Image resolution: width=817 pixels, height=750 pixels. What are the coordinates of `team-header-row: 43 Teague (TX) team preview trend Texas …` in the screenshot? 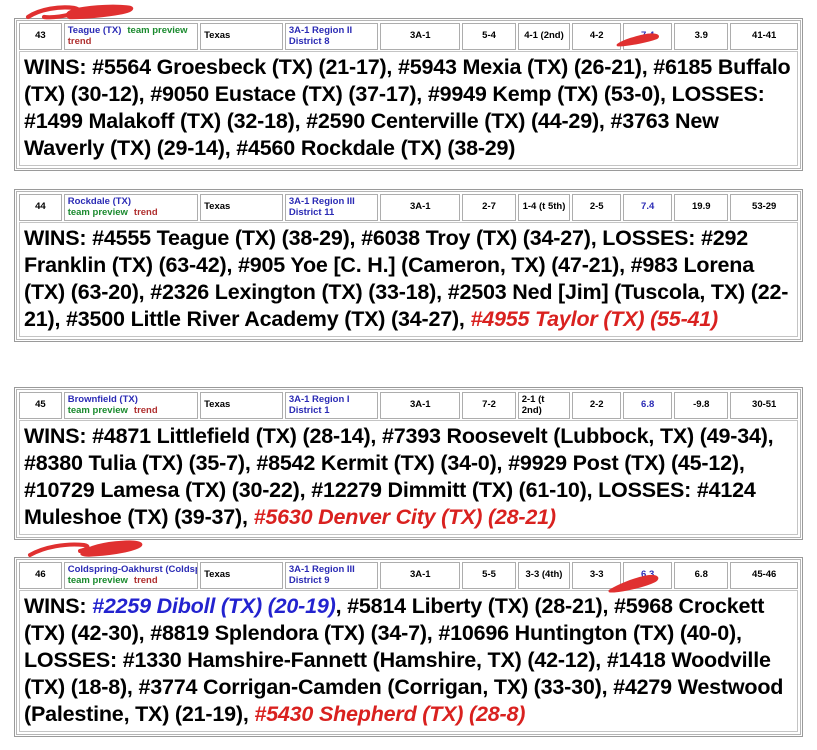 It's located at (408, 36).